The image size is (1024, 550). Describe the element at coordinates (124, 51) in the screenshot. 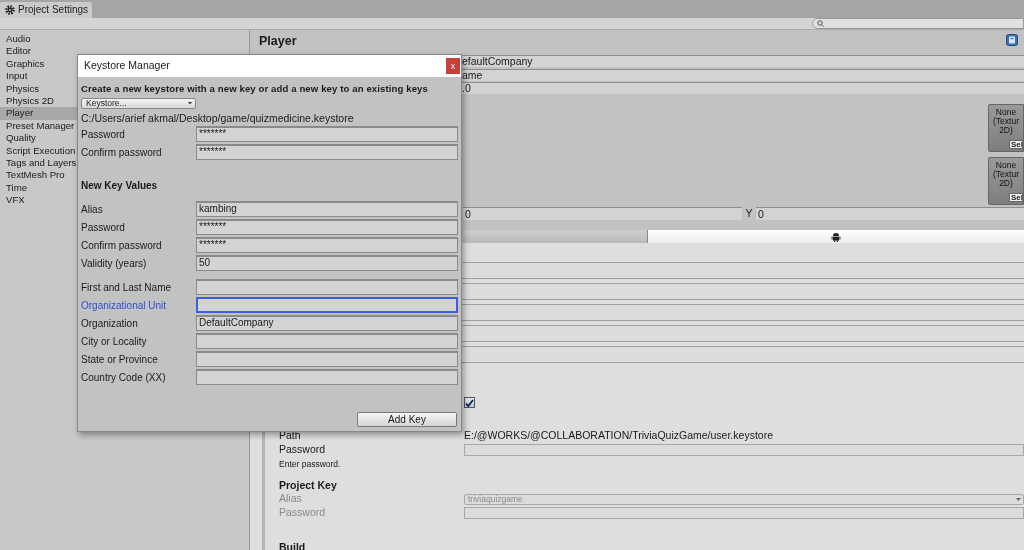

I see `sidebar-item: Editor` at that location.